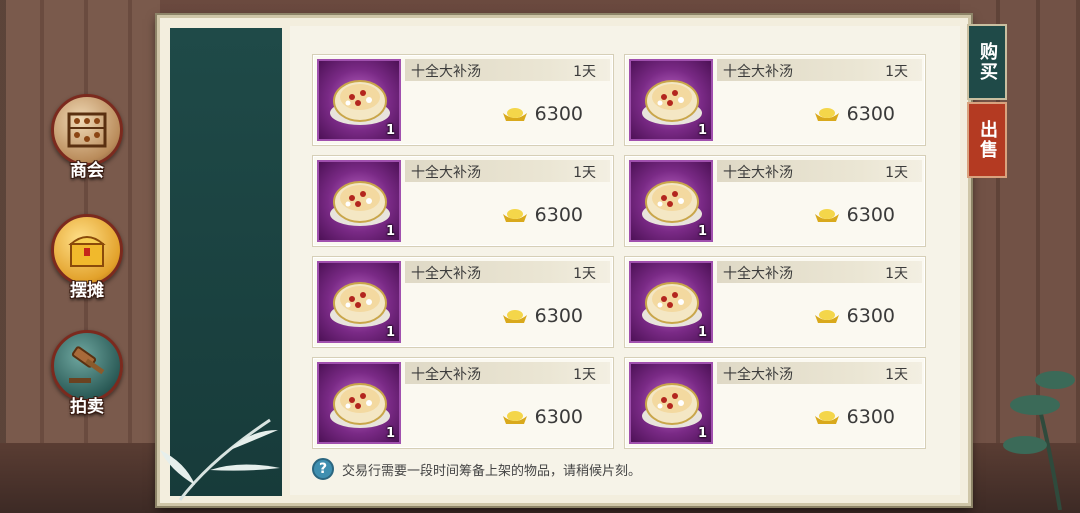 The image size is (1080, 513). I want to click on tab-sell: 出售, so click(987, 140).